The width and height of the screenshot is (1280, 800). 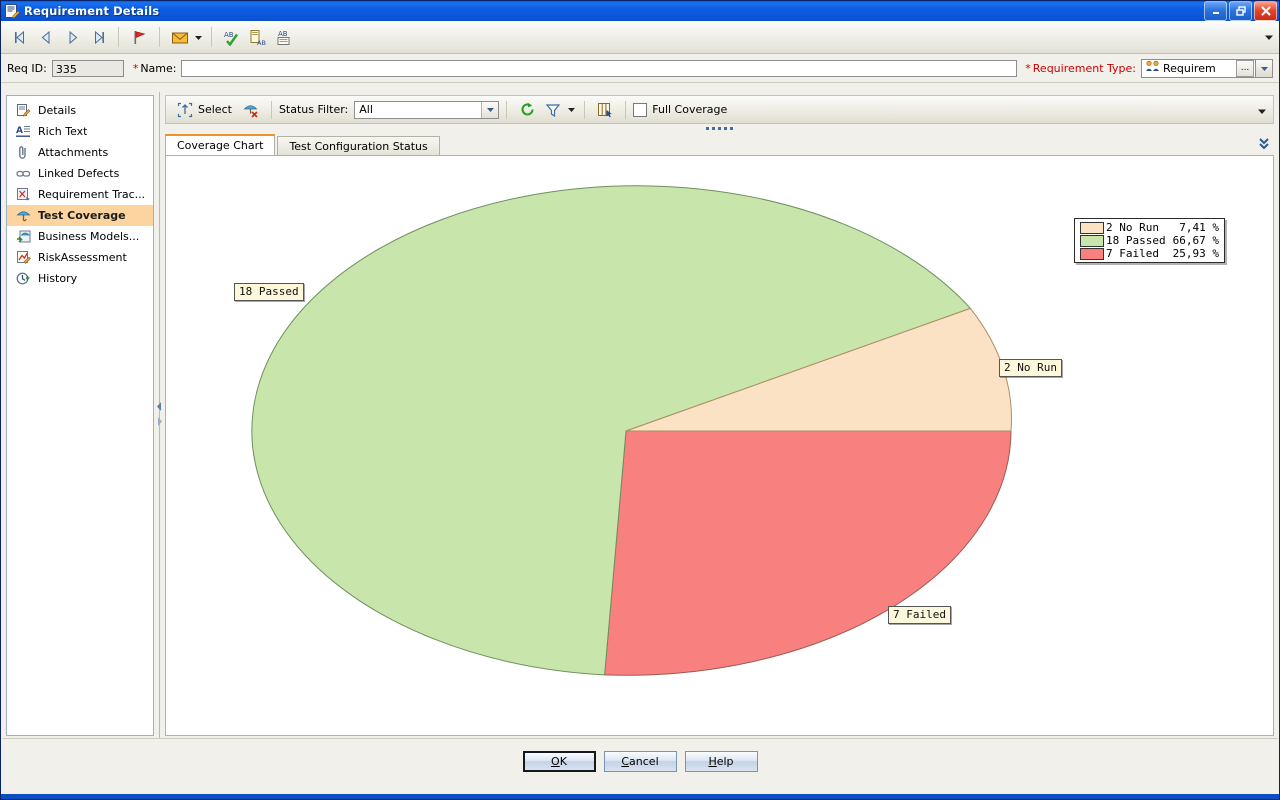 What do you see at coordinates (719, 144) in the screenshot?
I see `coverage-tabstrip: Coverage Chart Test Configuration Status` at bounding box center [719, 144].